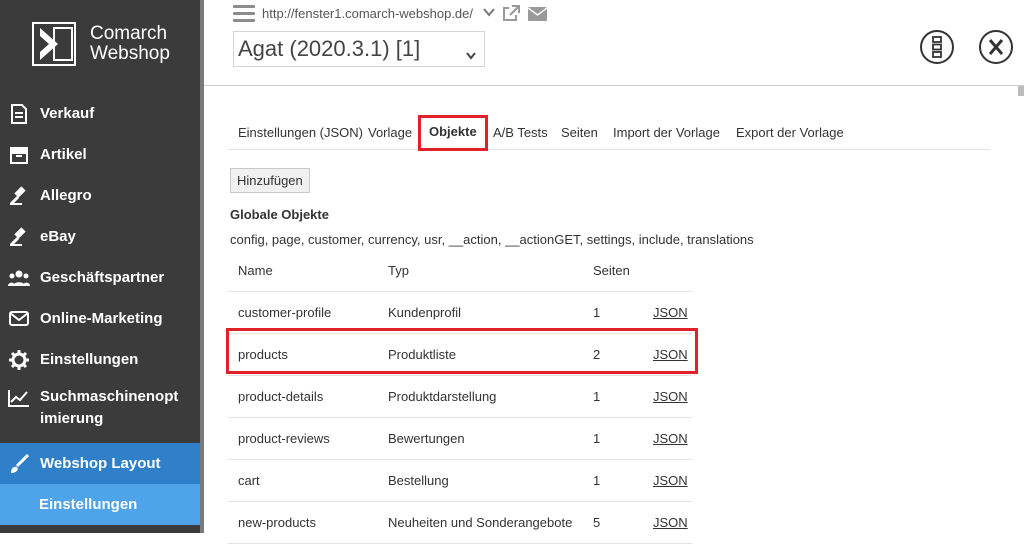  What do you see at coordinates (480, 480) in the screenshot?
I see `cell-type: Bestellung` at bounding box center [480, 480].